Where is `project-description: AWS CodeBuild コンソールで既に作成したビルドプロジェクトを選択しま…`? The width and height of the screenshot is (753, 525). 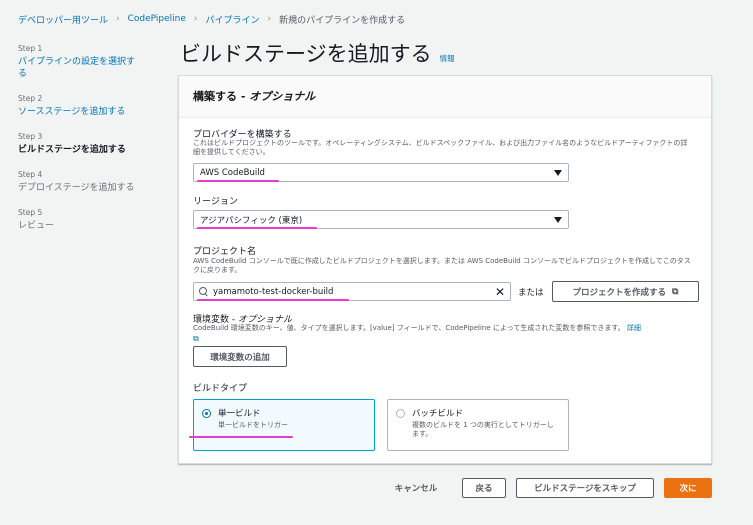
project-description: AWS CodeBuild コンソールで既に作成したビルドプロジェクトを選択しま… is located at coordinates (442, 265).